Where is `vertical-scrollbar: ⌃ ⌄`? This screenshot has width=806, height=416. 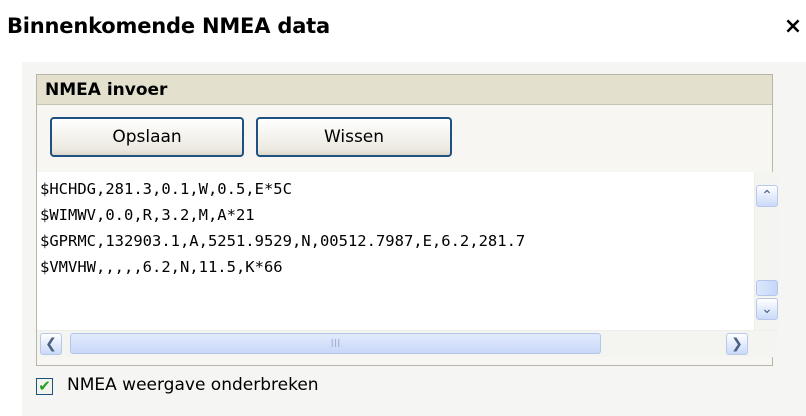 vertical-scrollbar: ⌃ ⌄ is located at coordinates (766, 251).